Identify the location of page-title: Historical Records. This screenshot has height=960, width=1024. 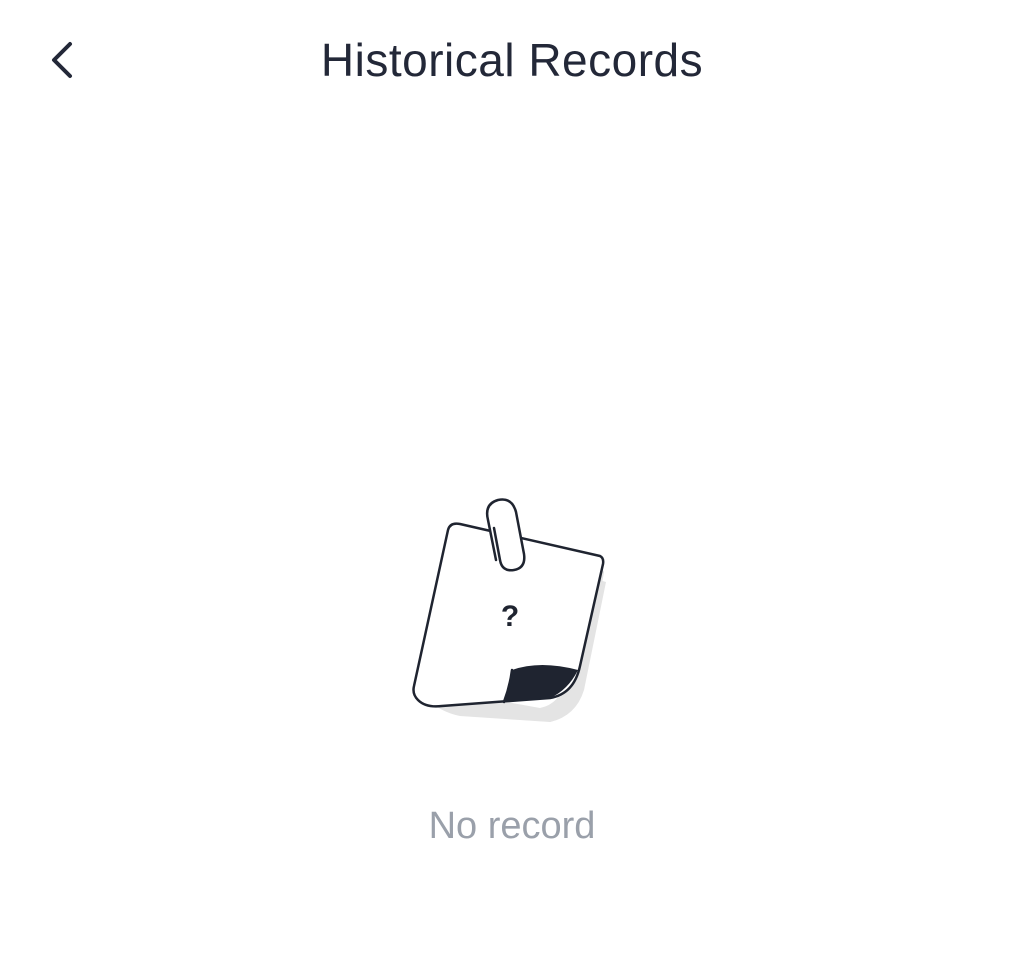
(512, 60).